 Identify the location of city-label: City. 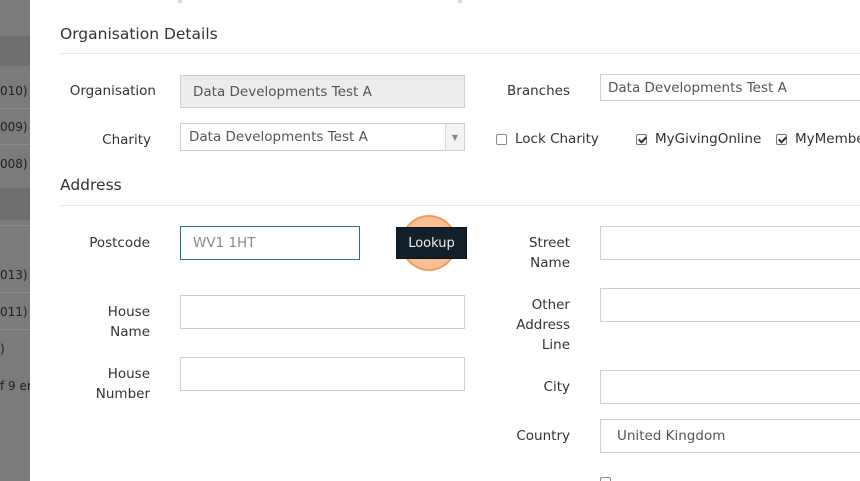
(556, 387).